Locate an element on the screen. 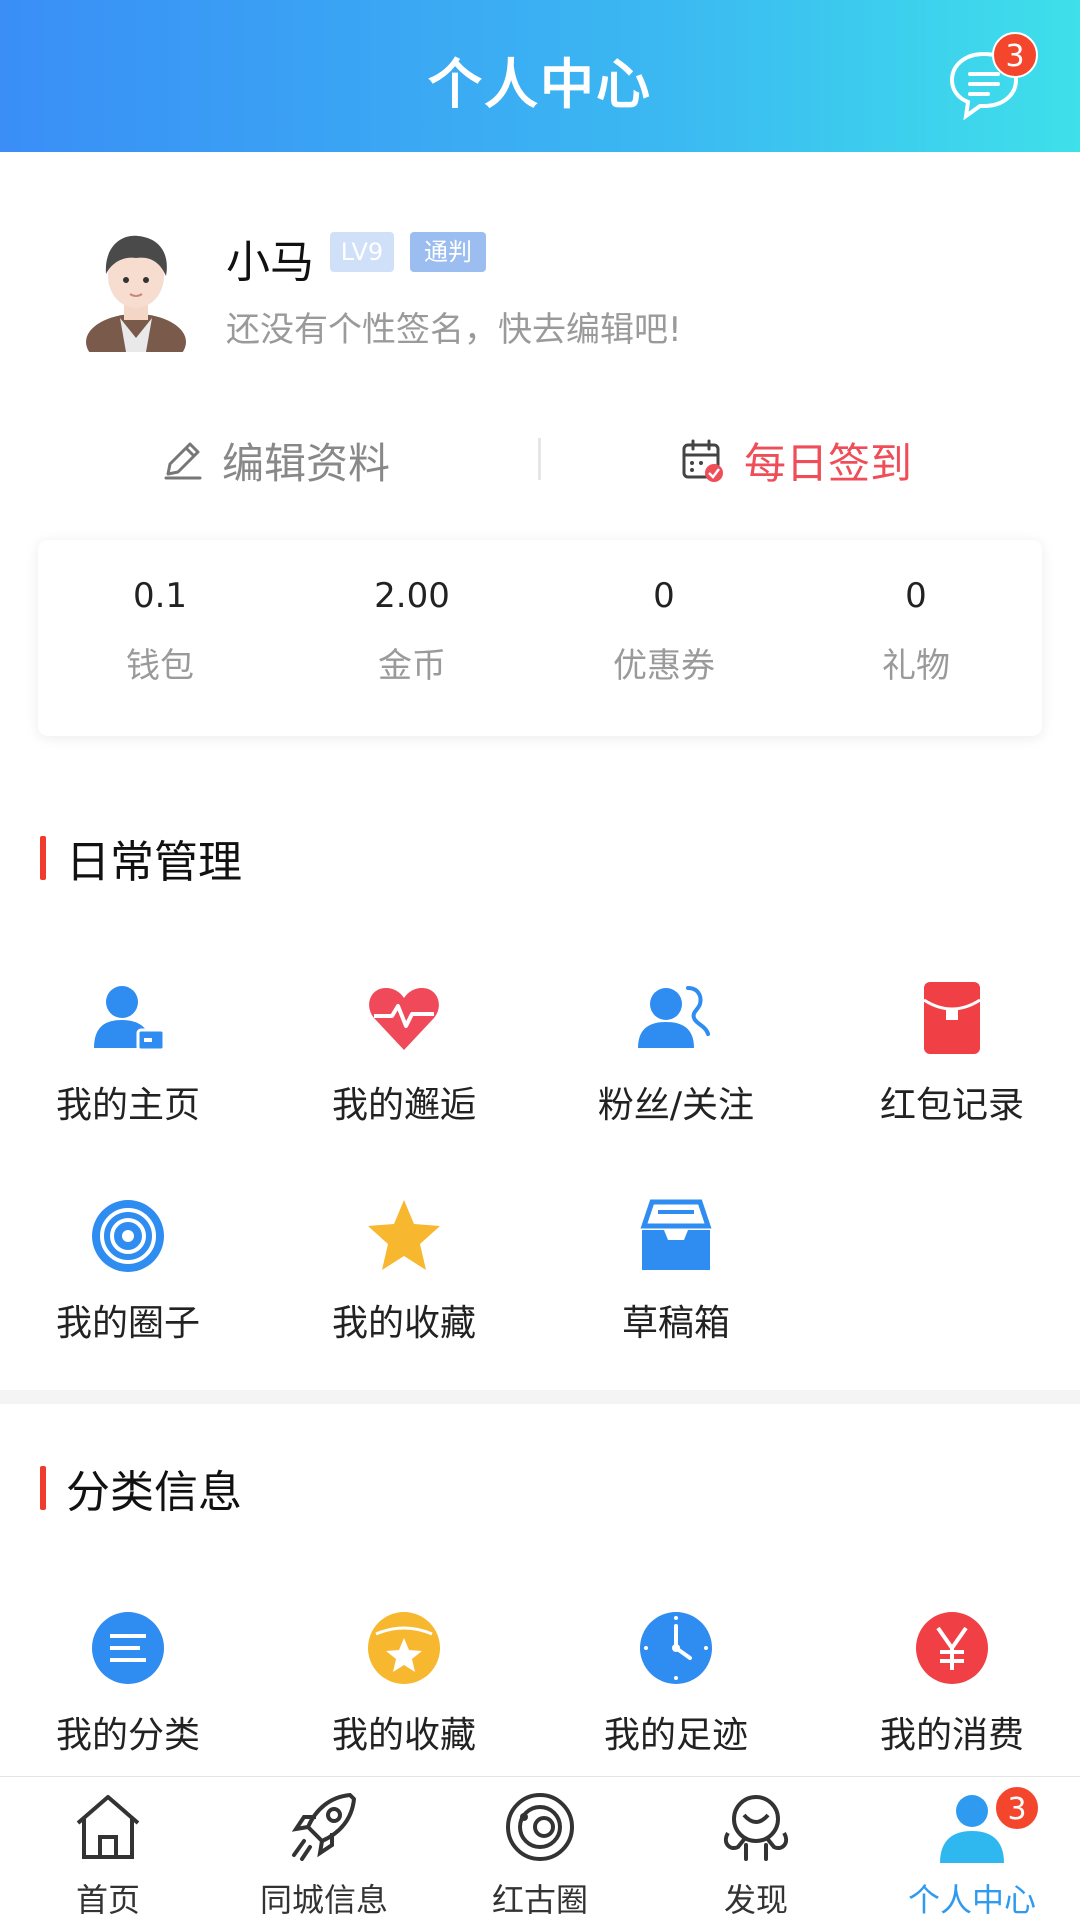 This screenshot has width=1080, height=1920. section-title-text: 分类信息 is located at coordinates (154, 1492).